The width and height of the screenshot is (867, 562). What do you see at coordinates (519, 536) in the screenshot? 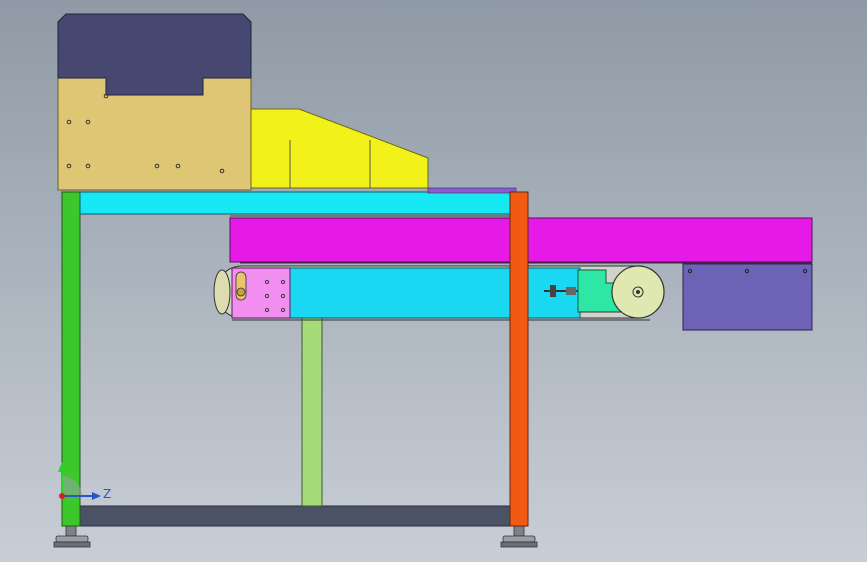
I see `right-foot` at bounding box center [519, 536].